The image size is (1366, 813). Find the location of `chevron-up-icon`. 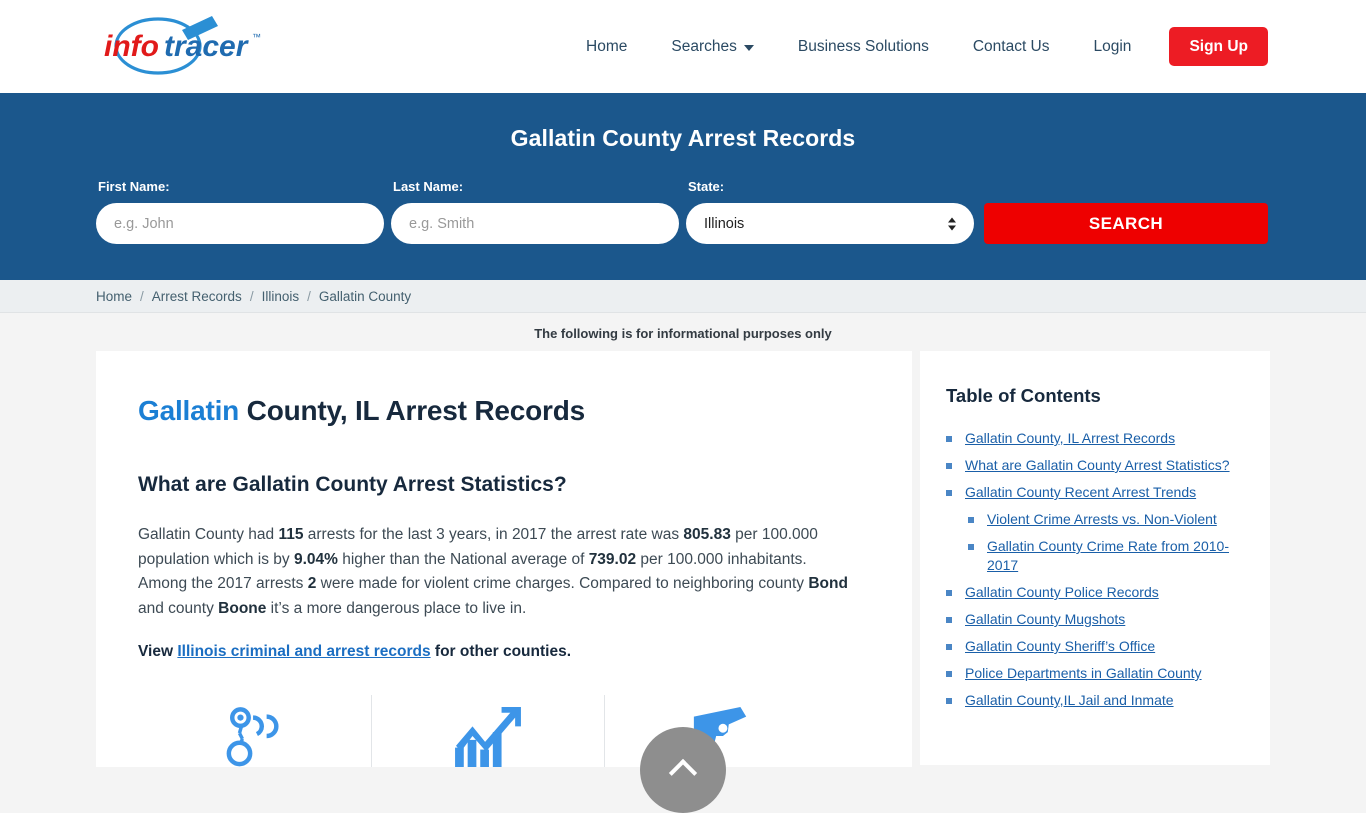

chevron-up-icon is located at coordinates (683, 773).